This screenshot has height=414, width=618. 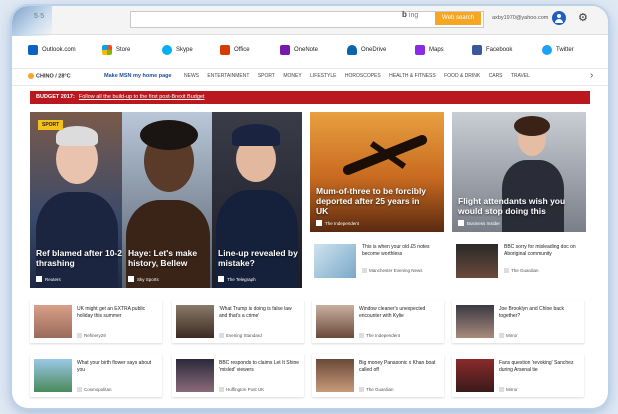 What do you see at coordinates (292, 76) in the screenshot?
I see `nav-item: MONEY` at bounding box center [292, 76].